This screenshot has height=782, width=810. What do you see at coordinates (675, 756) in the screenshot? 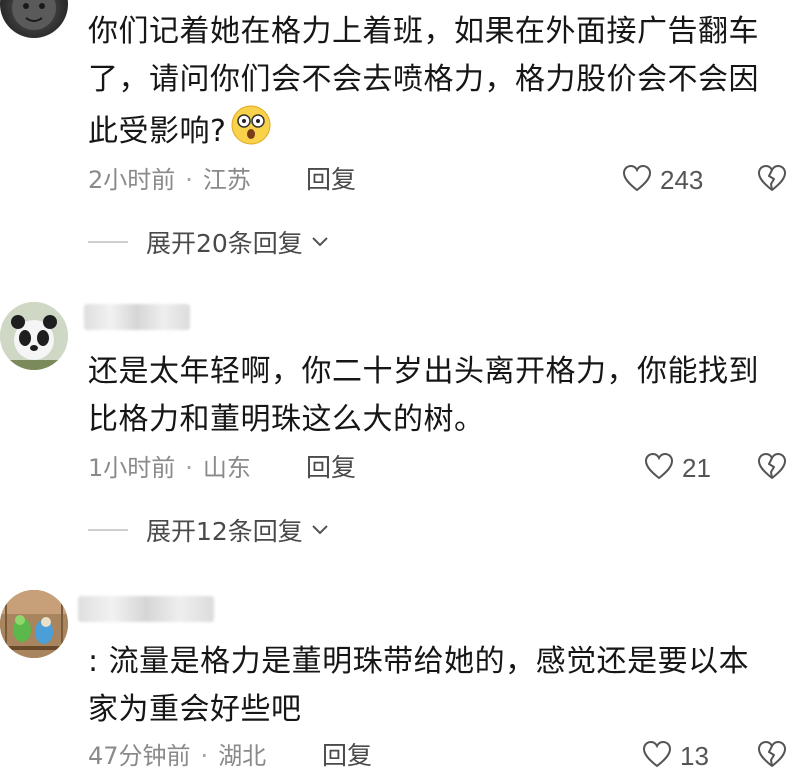
I see `like-button: 13` at bounding box center [675, 756].